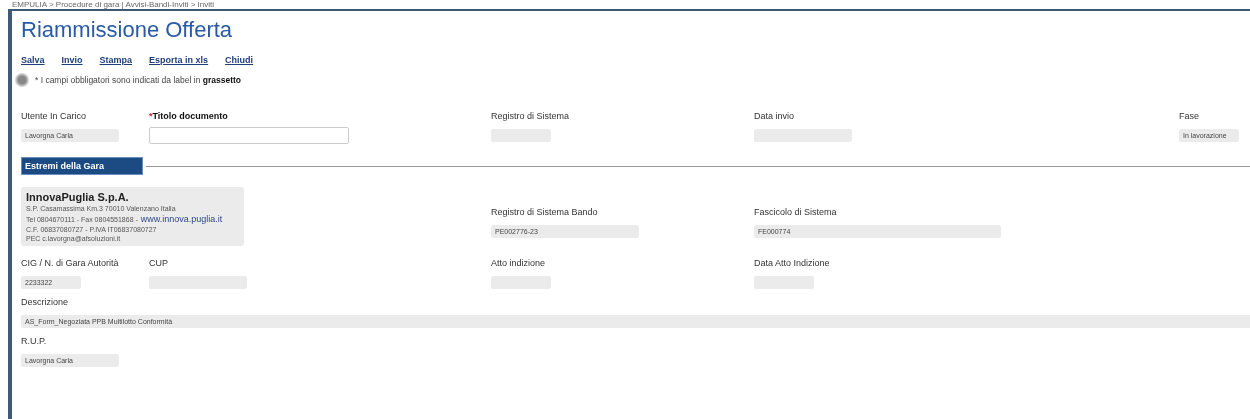 This screenshot has height=419, width=1250. What do you see at coordinates (72, 60) in the screenshot?
I see `toolbar-link: Invio` at bounding box center [72, 60].